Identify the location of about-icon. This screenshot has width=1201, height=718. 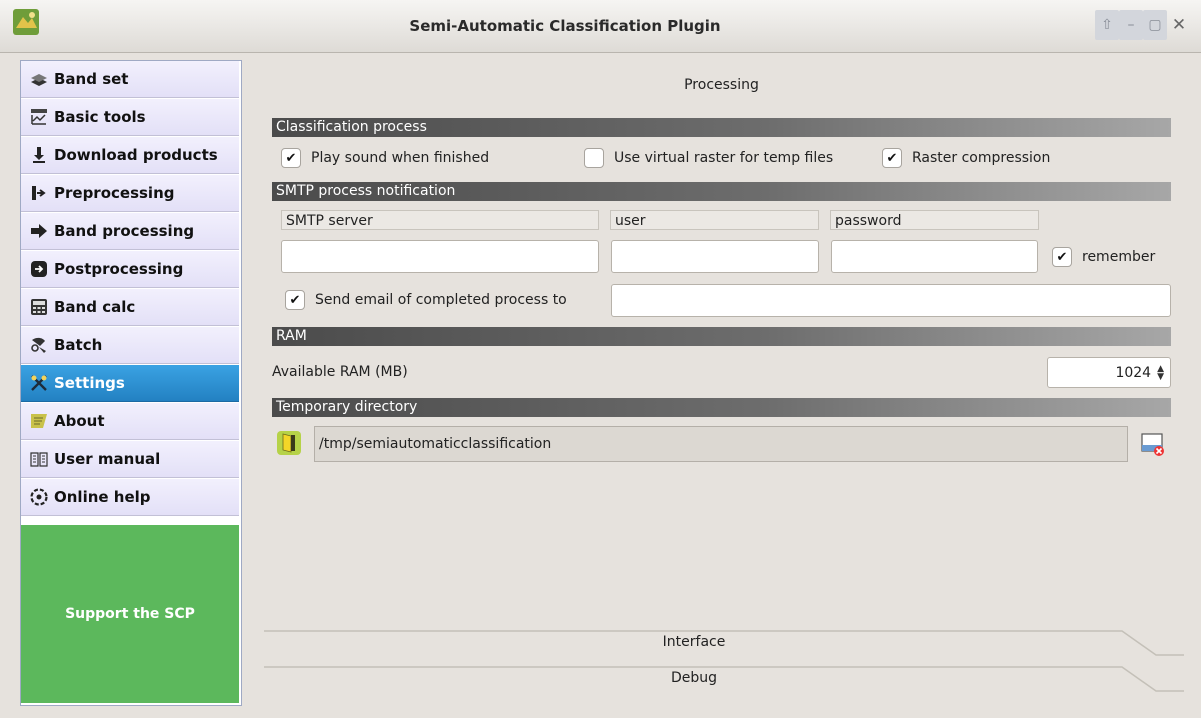
(39, 421).